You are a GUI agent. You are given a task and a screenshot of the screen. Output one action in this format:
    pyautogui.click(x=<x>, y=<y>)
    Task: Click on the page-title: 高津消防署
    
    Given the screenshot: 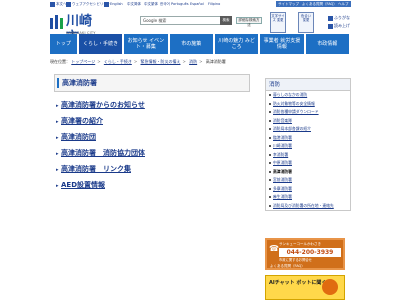 What is the action you would take?
    pyautogui.click(x=79, y=83)
    